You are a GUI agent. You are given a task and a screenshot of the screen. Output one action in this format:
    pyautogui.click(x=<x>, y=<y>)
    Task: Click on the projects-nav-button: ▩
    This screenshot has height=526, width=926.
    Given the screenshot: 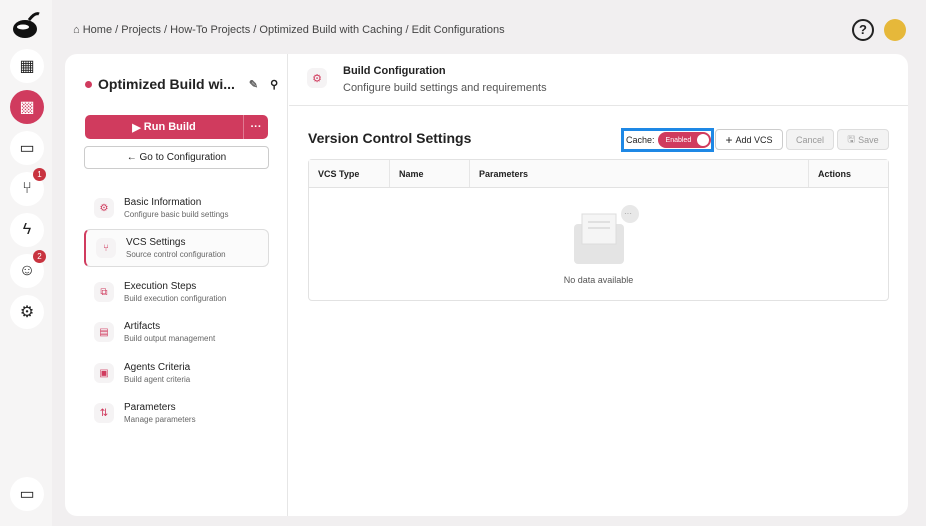 What is the action you would take?
    pyautogui.click(x=27, y=107)
    